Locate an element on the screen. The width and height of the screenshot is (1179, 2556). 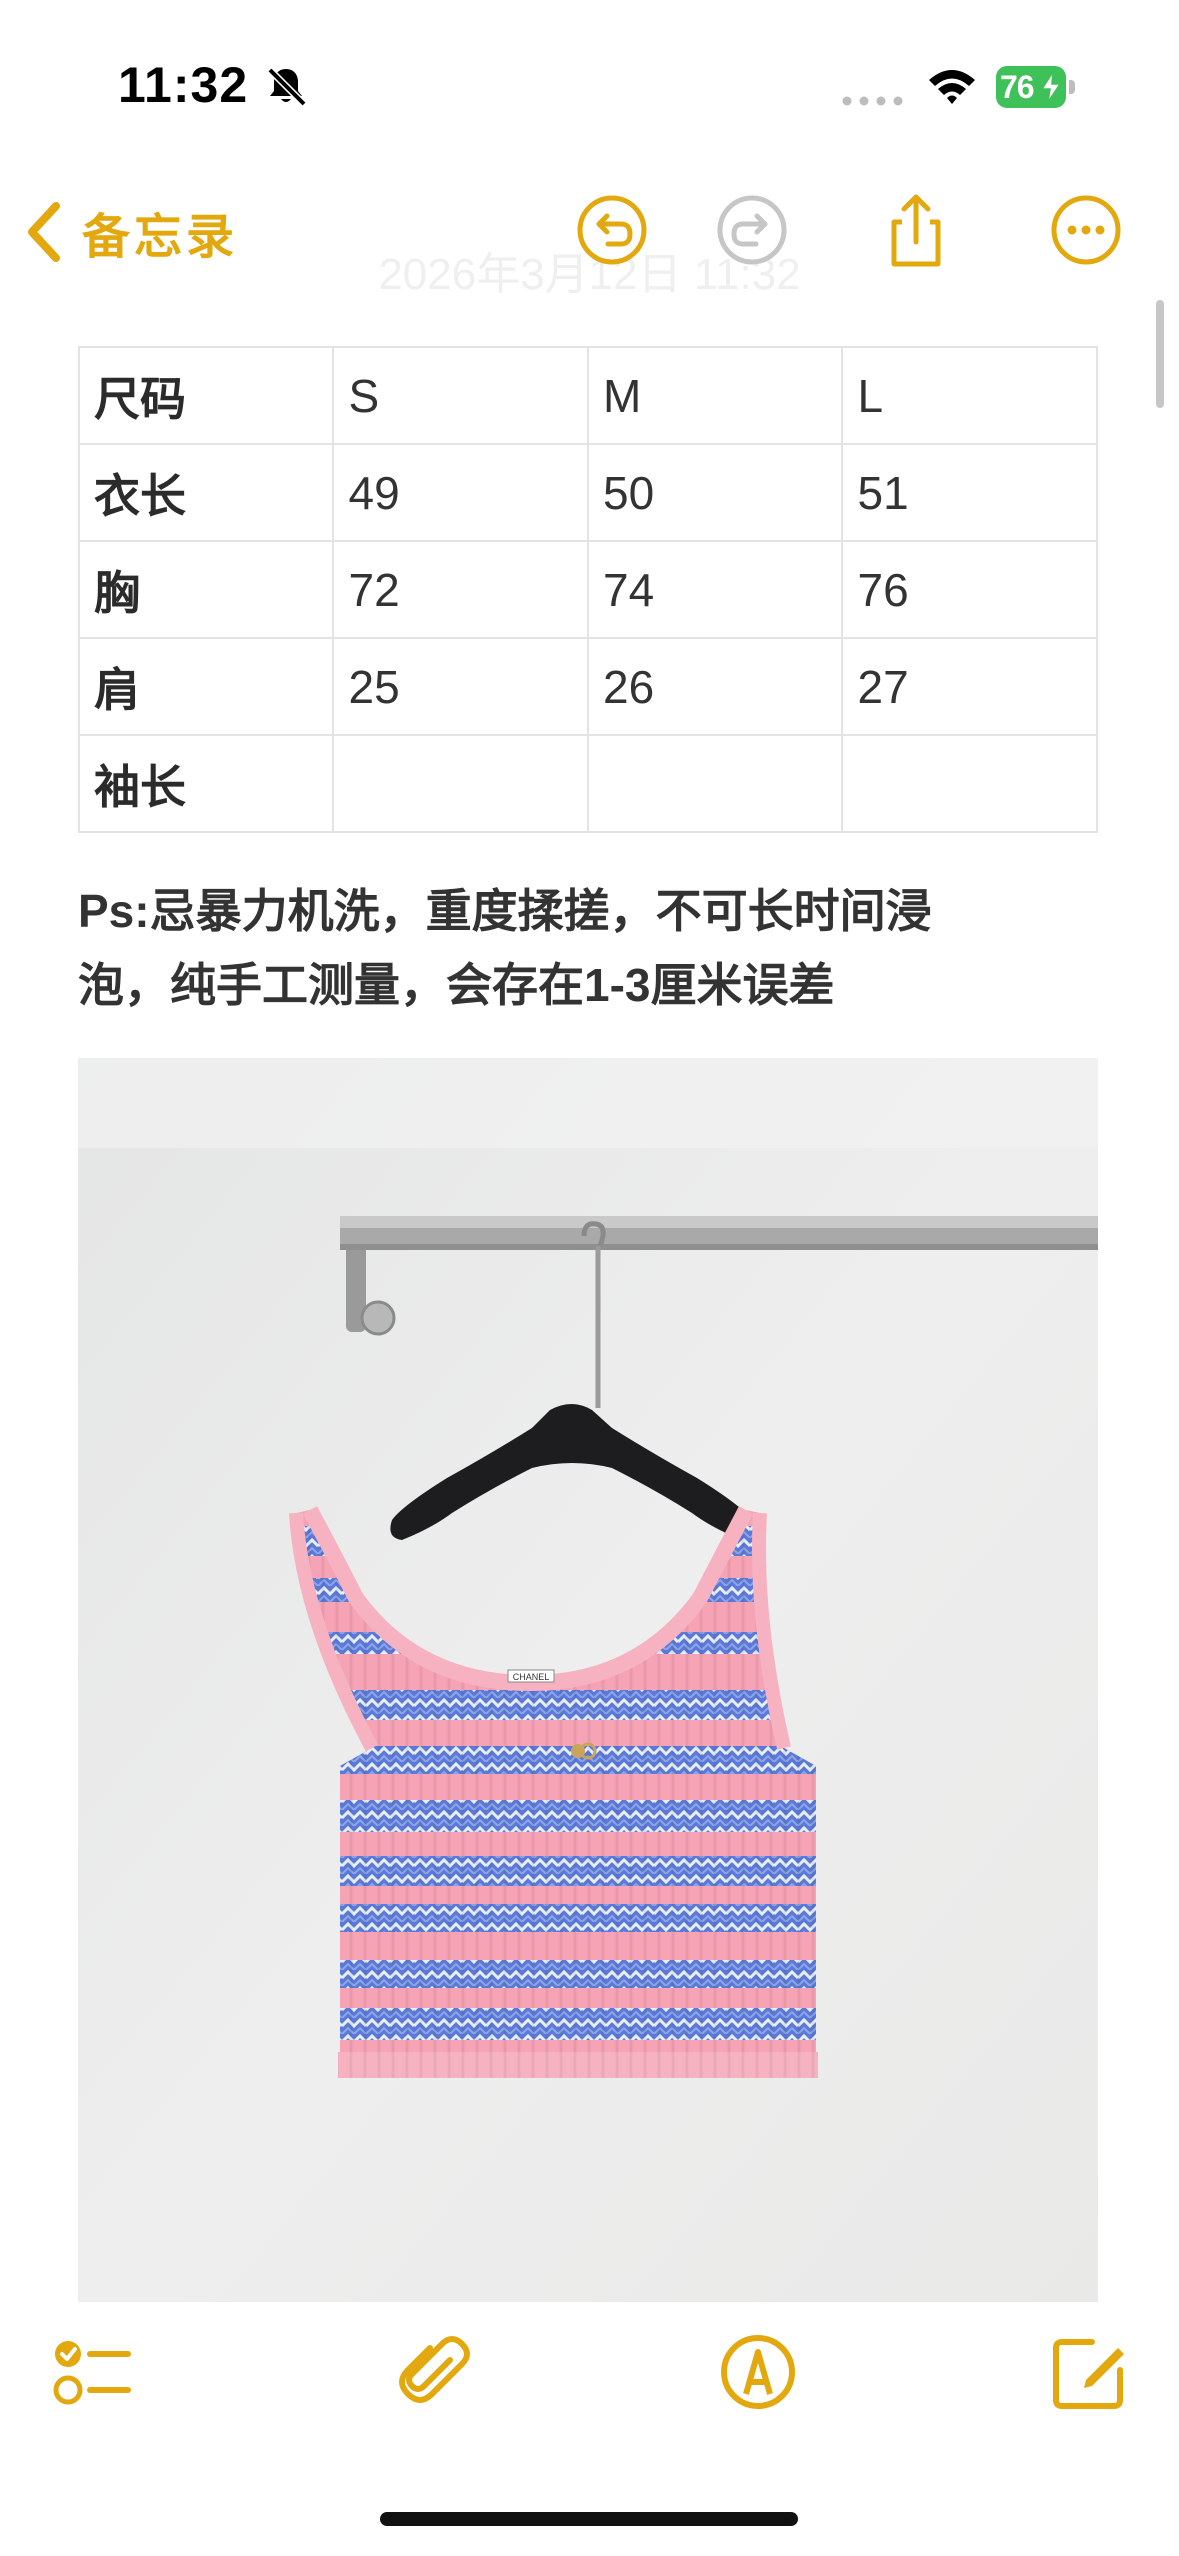
table-row: 胸 72 74 76 is located at coordinates (587, 589).